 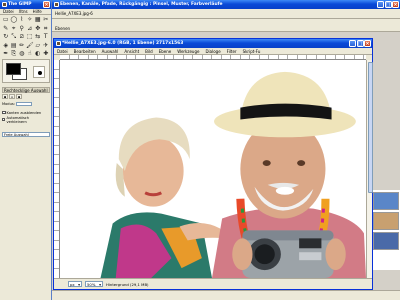 I want to click on image-selector: Hellie_A7XE3.jpg-6, so click(x=74, y=13).